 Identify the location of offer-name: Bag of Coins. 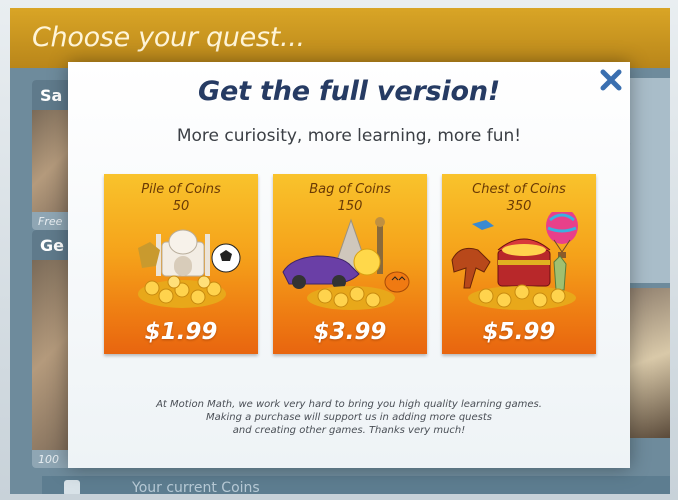
(350, 189).